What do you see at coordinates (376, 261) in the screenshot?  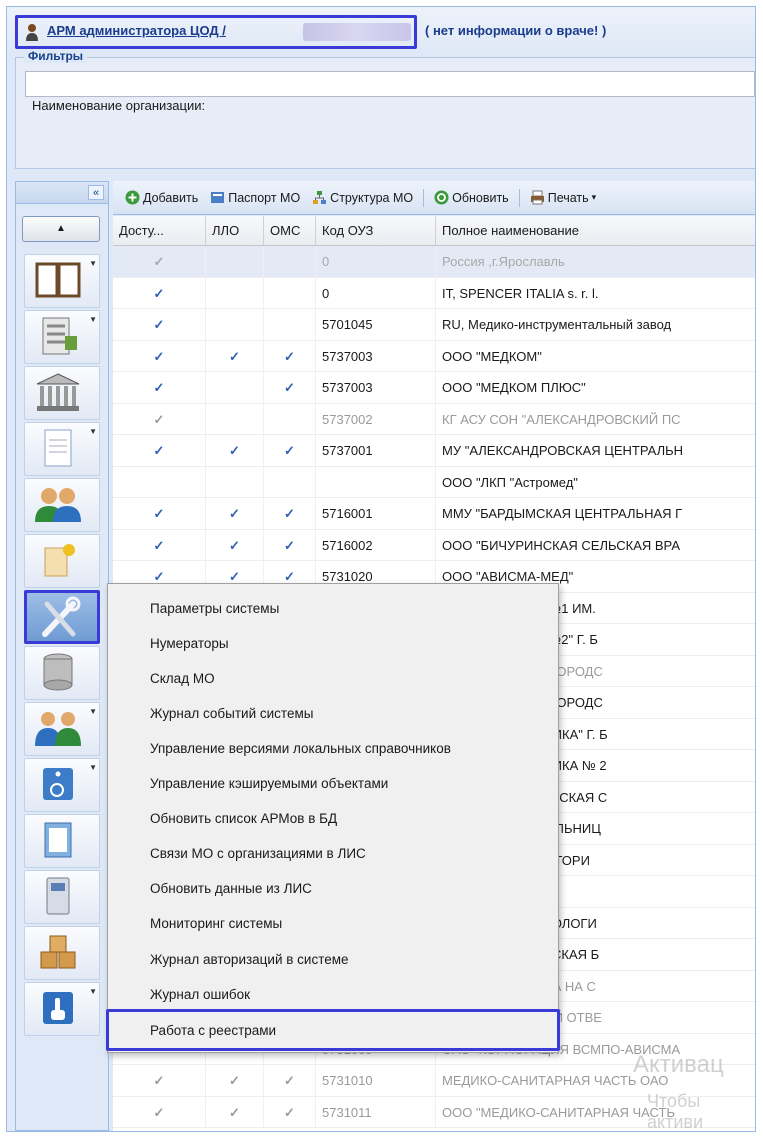 I see `code-cell: 0` at bounding box center [376, 261].